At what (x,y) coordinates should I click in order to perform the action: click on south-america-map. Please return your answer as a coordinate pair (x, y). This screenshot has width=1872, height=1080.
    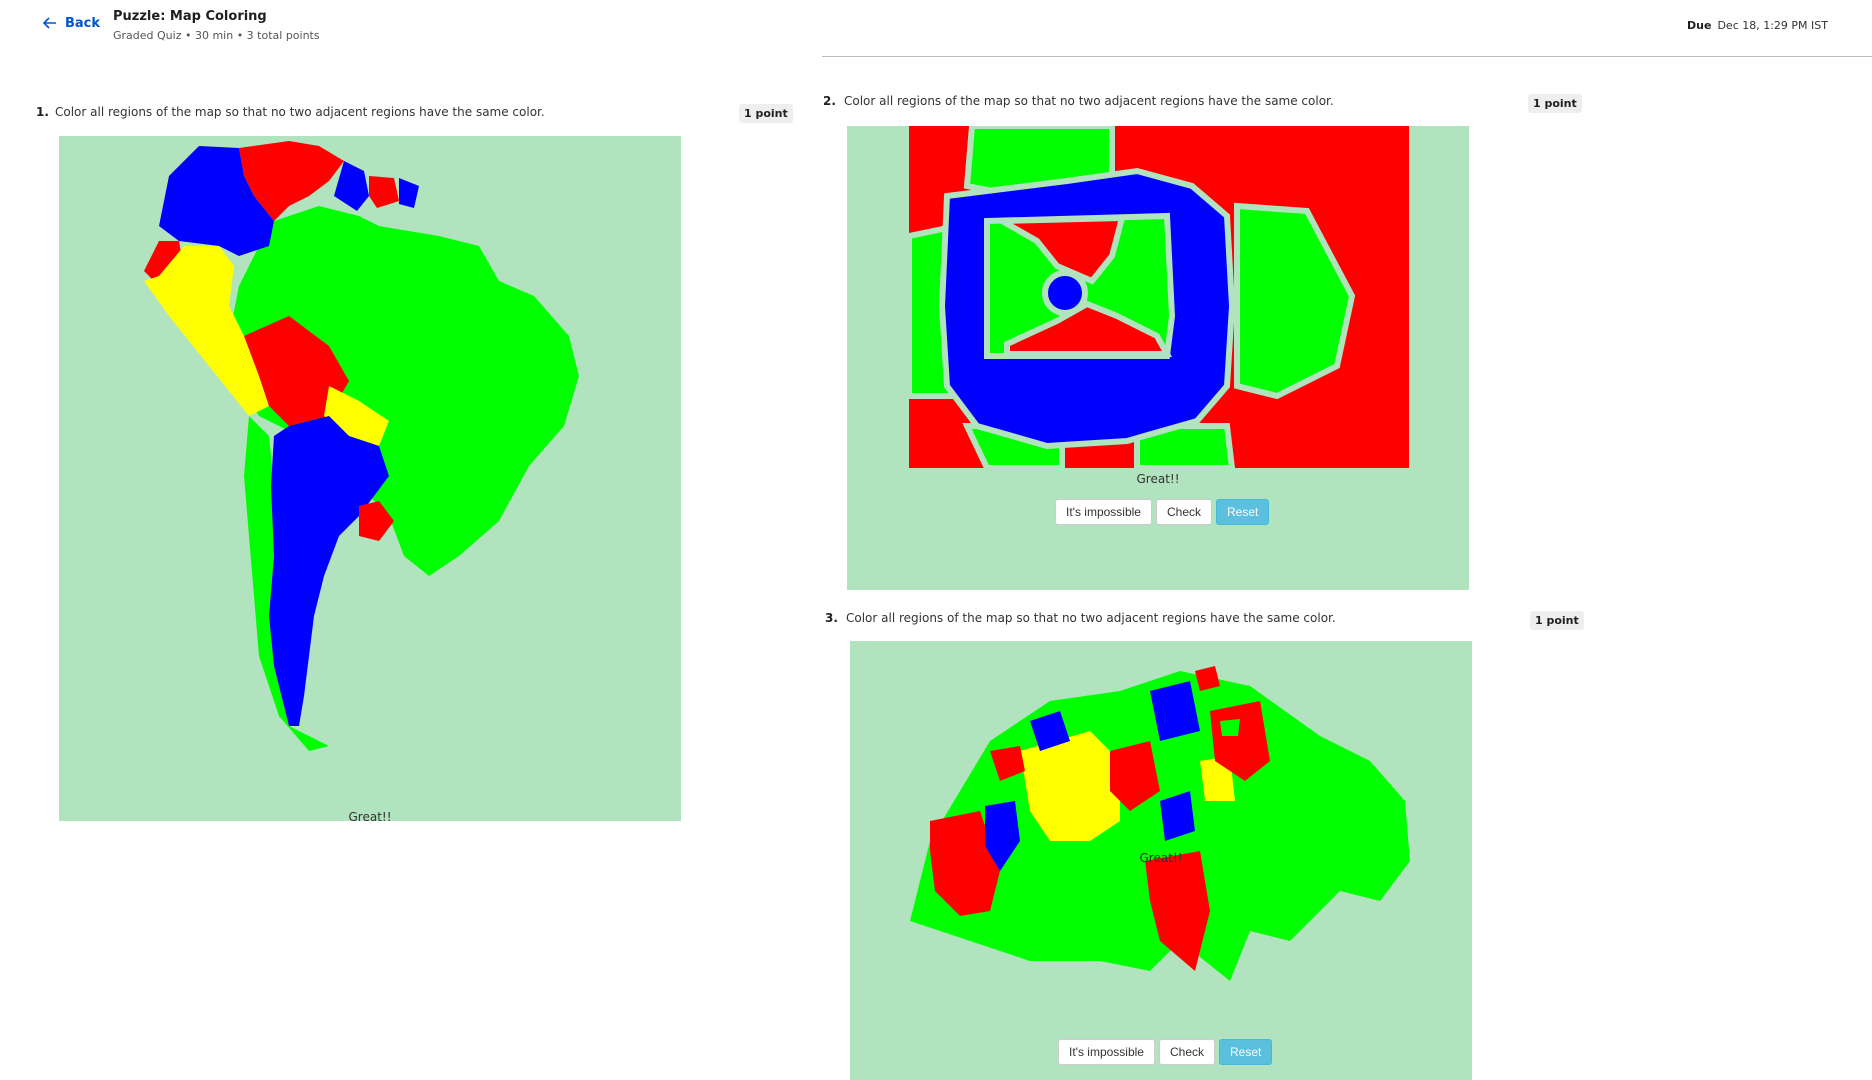
    Looking at the image, I should click on (361, 446).